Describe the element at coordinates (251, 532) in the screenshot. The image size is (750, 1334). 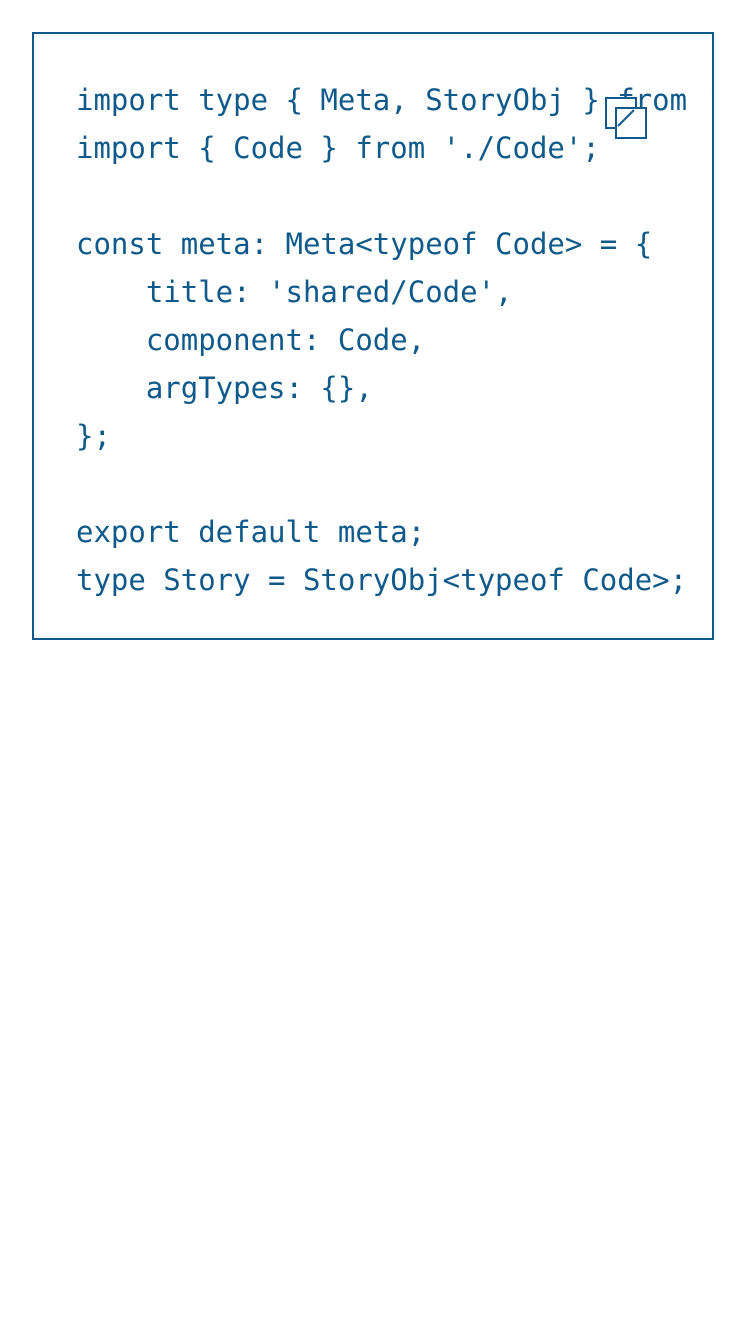
I see `code-line: export default meta;` at that location.